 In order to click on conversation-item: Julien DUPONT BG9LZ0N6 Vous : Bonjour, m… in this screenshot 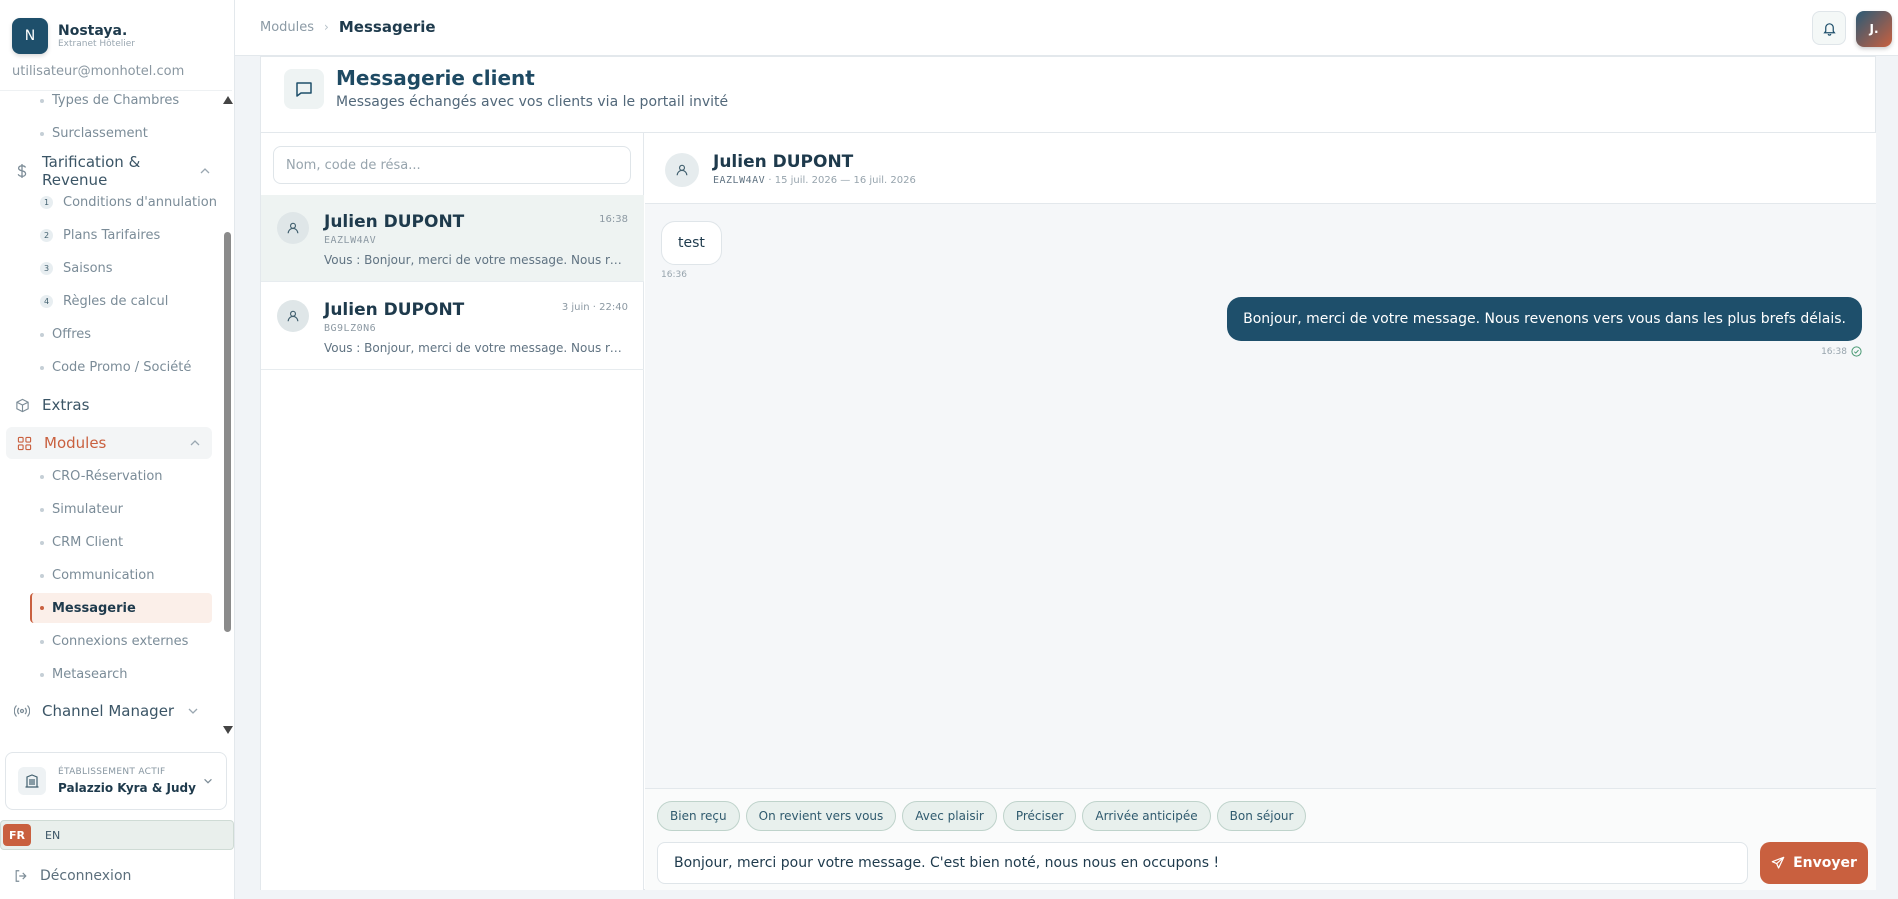, I will do `click(452, 326)`.